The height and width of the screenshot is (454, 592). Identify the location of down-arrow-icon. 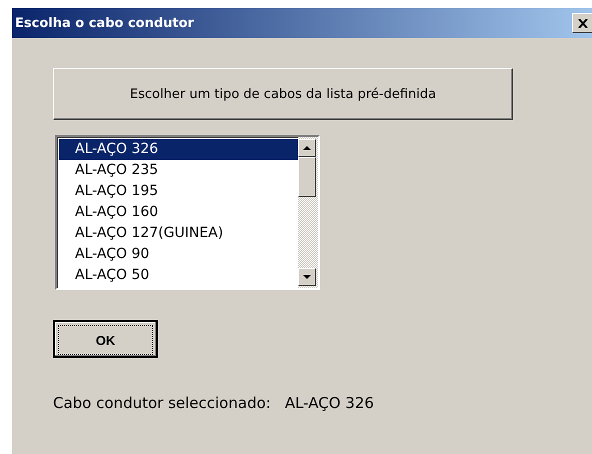
(307, 277).